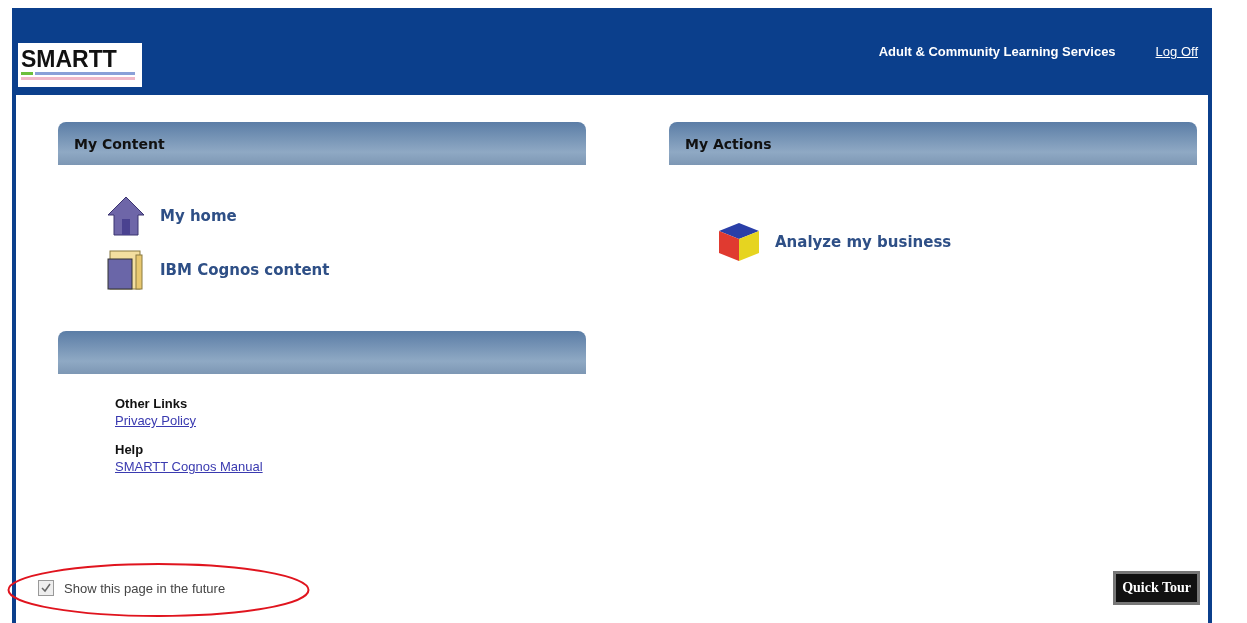  What do you see at coordinates (218, 270) in the screenshot?
I see `content-link: IBM Cognos content` at bounding box center [218, 270].